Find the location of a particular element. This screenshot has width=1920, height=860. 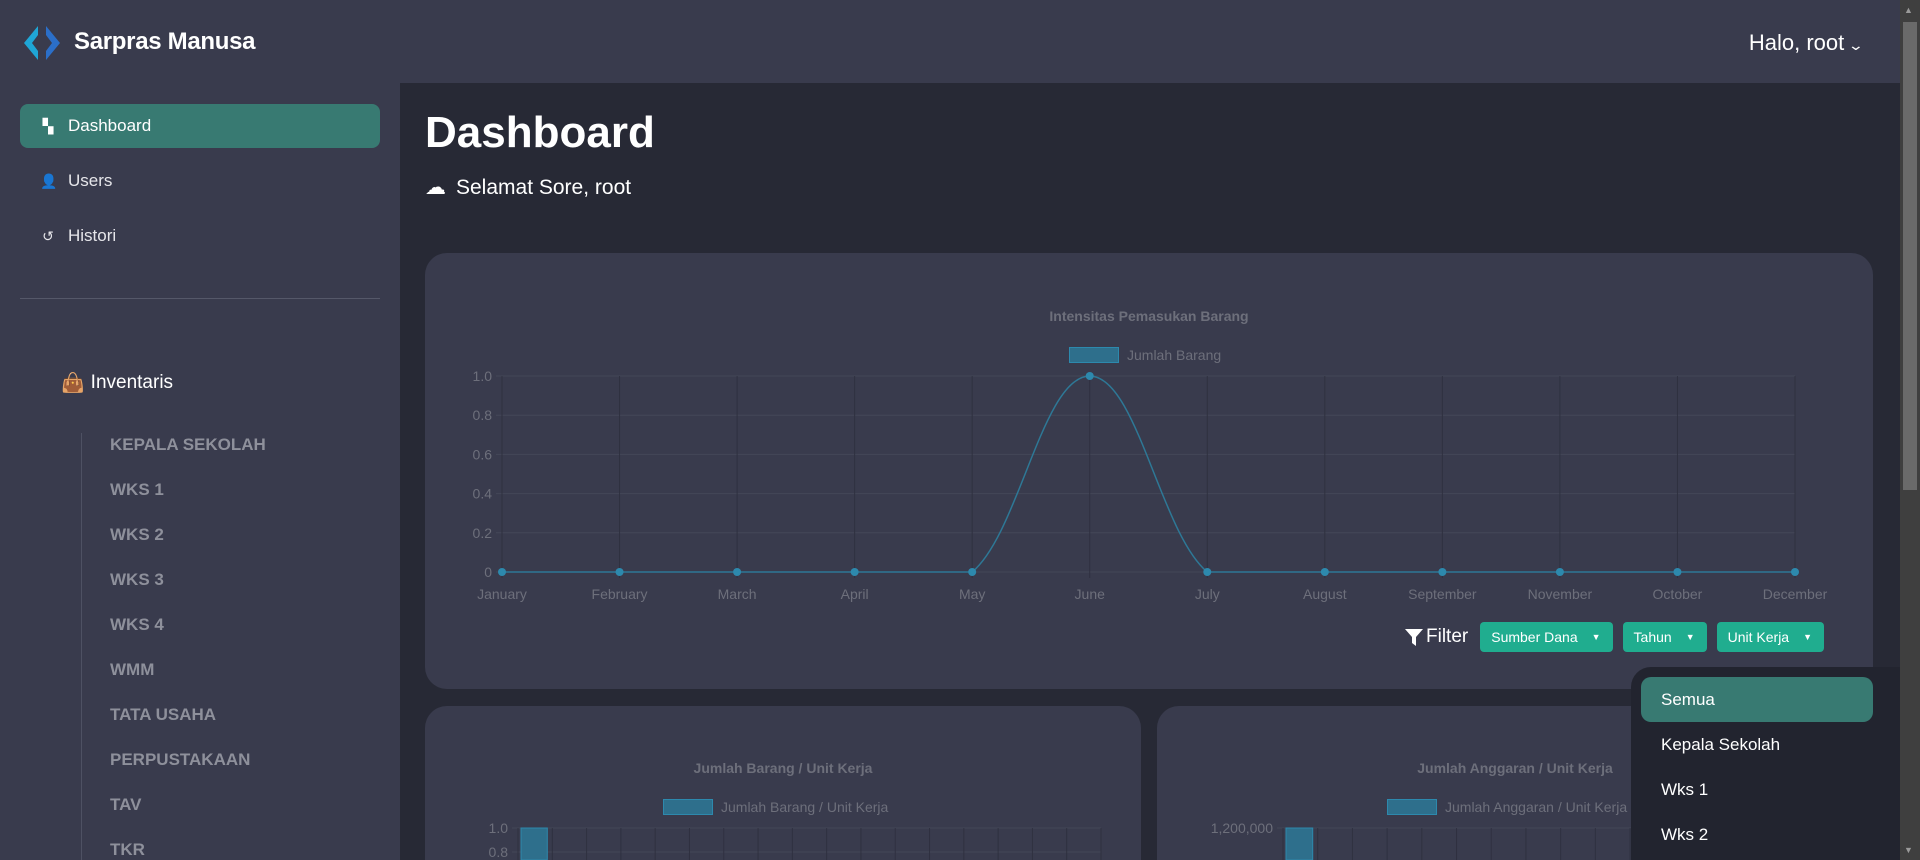

user-greeting: Halo, root is located at coordinates (1796, 42).